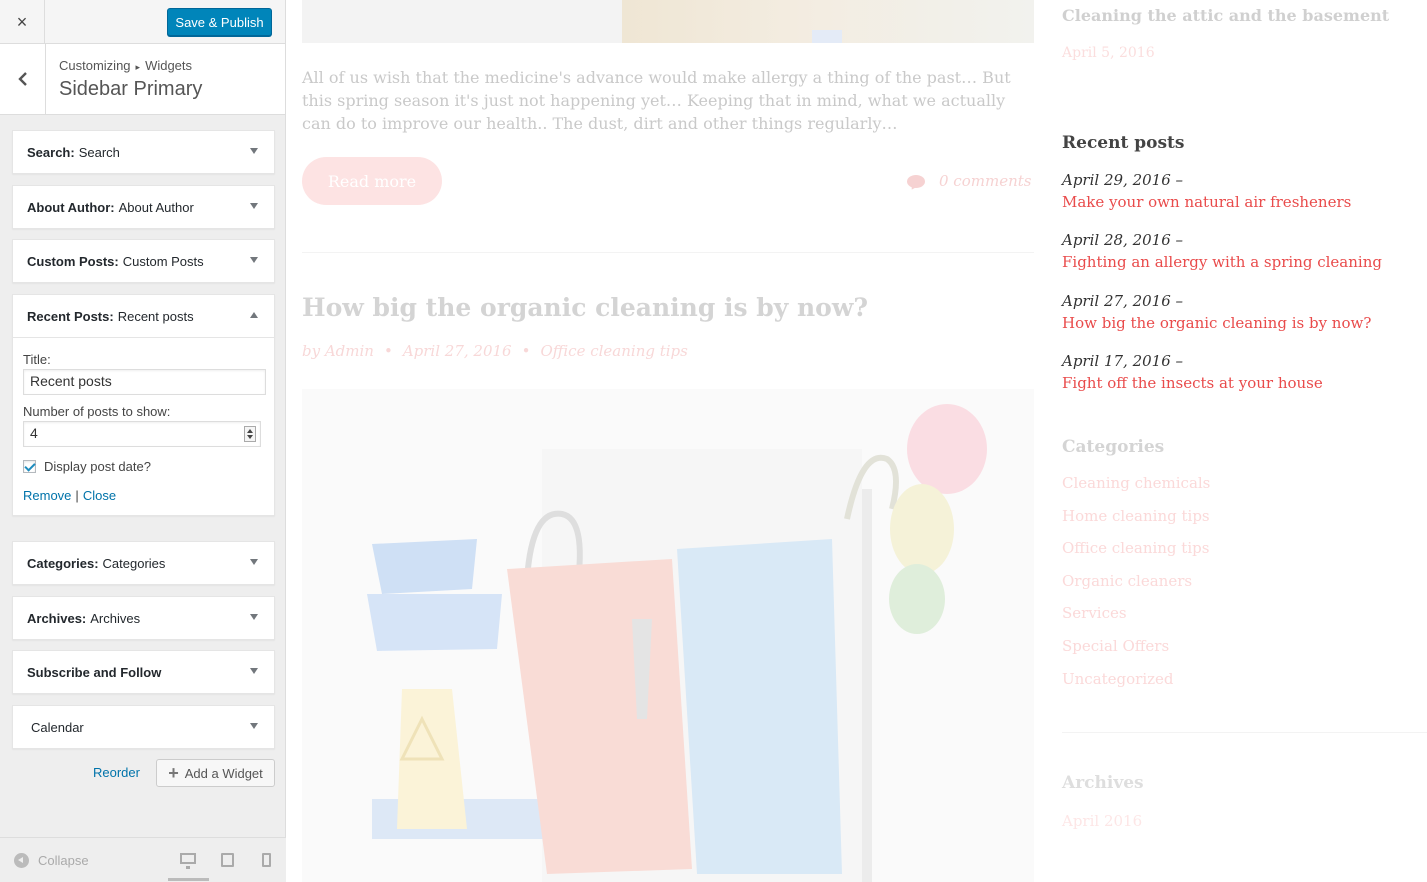 The image size is (1427, 882). I want to click on widget-title: Calendar, so click(57, 727).